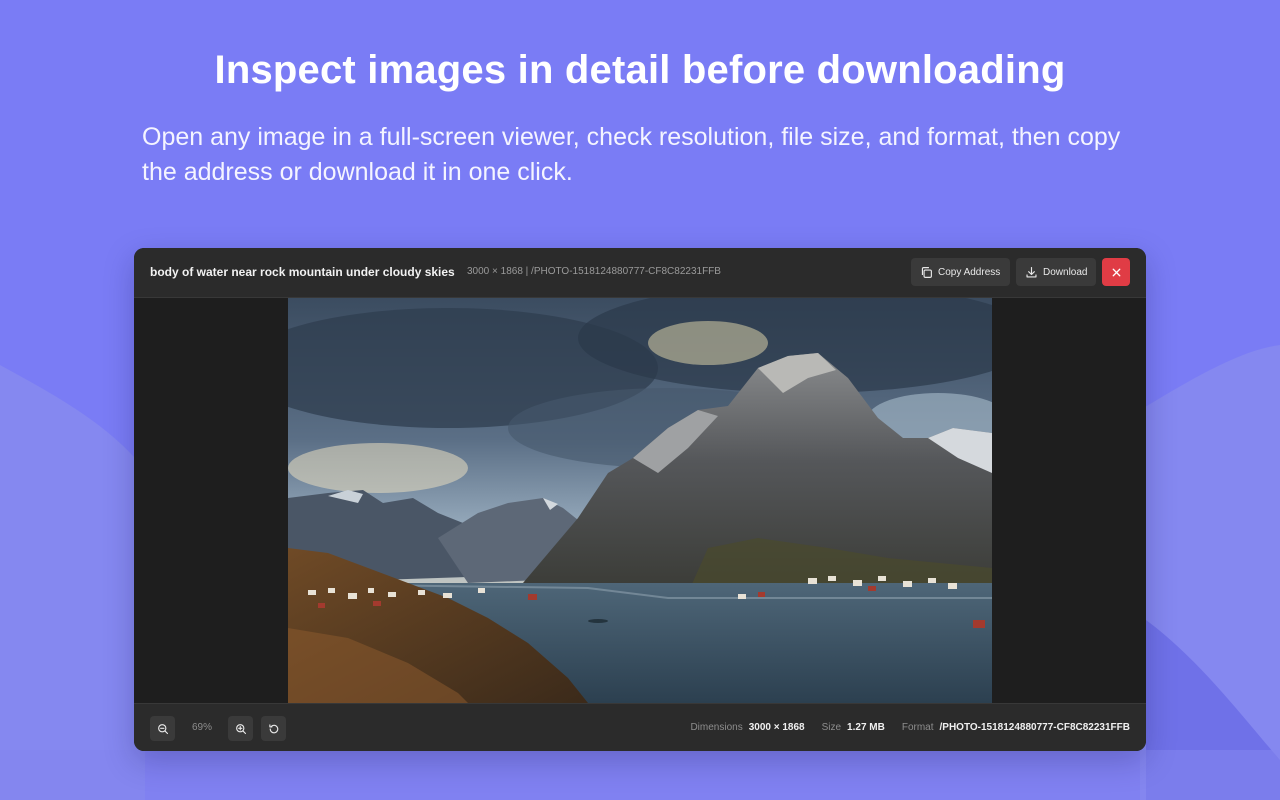 This screenshot has width=1280, height=800. Describe the element at coordinates (1065, 272) in the screenshot. I see `download-label: Download` at that location.